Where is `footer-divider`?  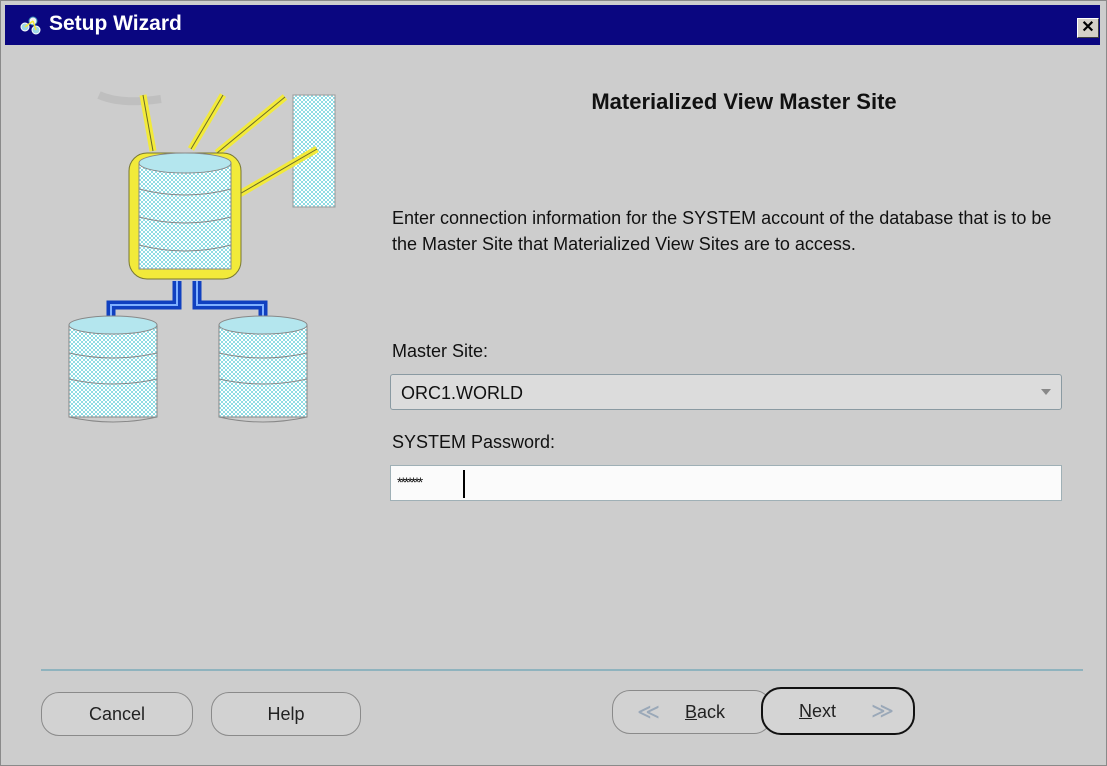 footer-divider is located at coordinates (562, 670).